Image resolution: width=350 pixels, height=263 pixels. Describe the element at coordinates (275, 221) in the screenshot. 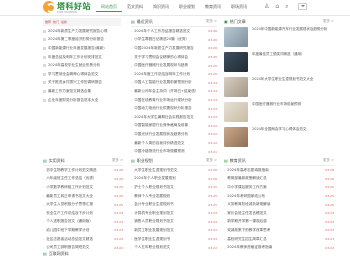

I see `list-item-title: 新学期开学第一课观后感` at that location.